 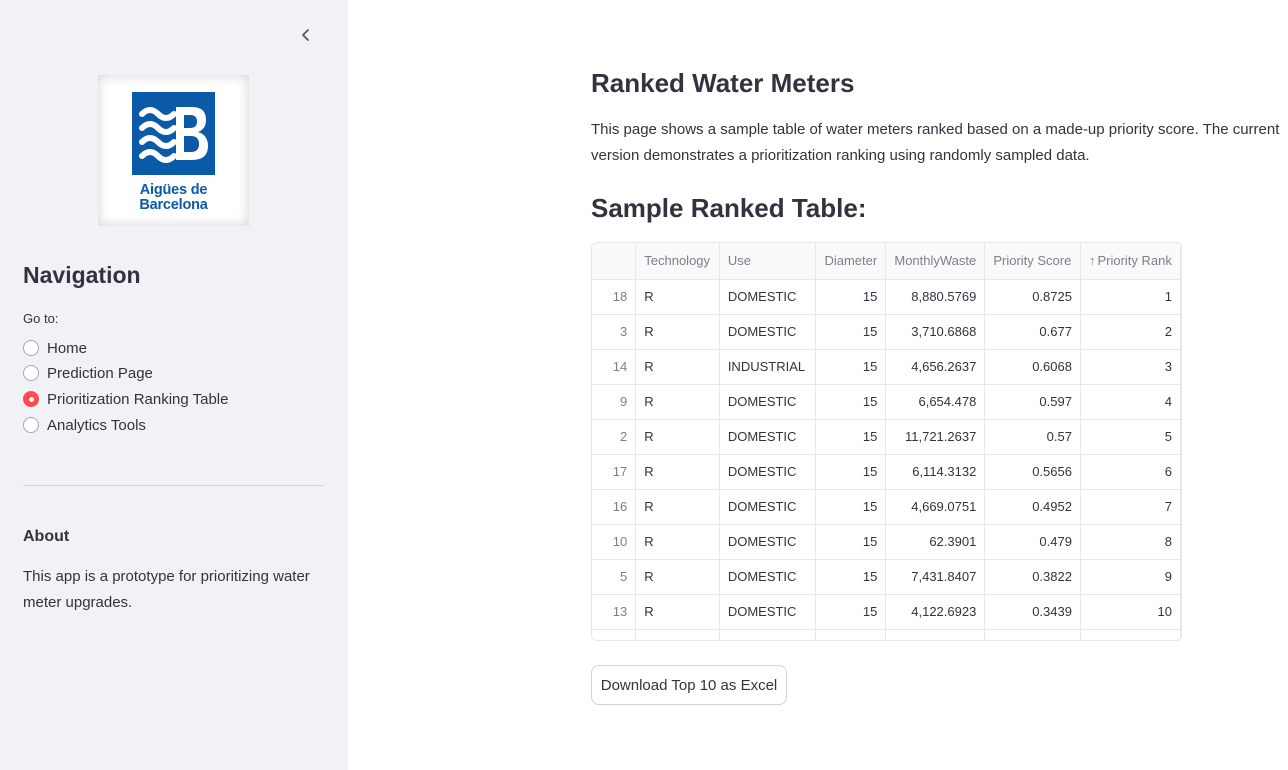 I want to click on table-row: 10 R DOMESTIC 15 62.3901 0.479 8, so click(x=886, y=542).